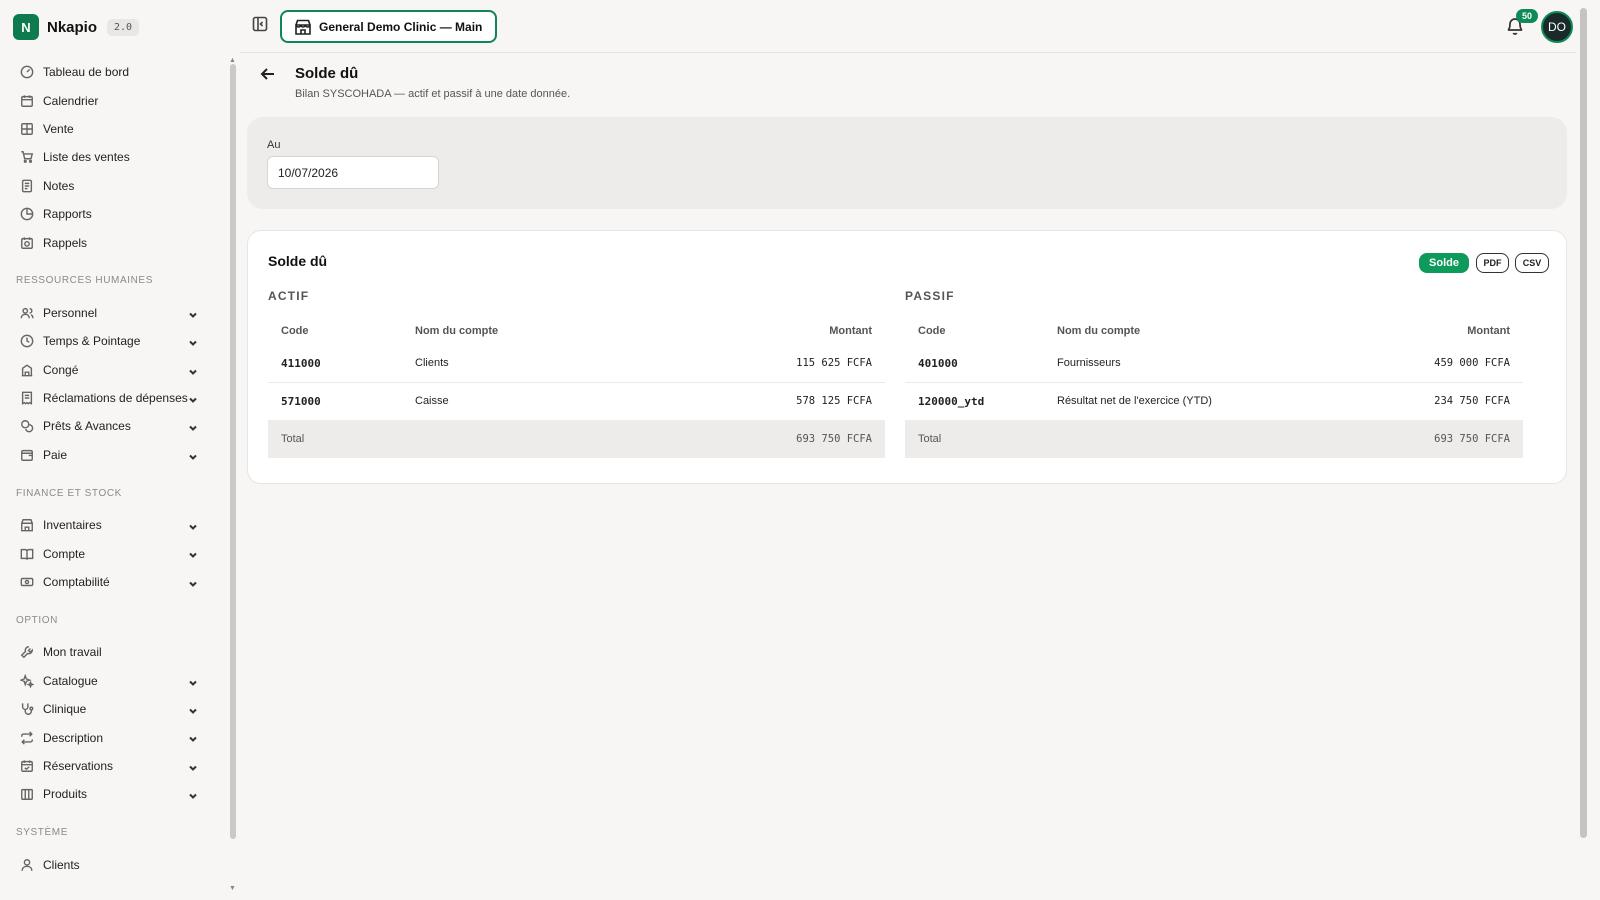 The width and height of the screenshot is (1600, 900). I want to click on section-title-systeme: SYSTÈME, so click(42, 833).